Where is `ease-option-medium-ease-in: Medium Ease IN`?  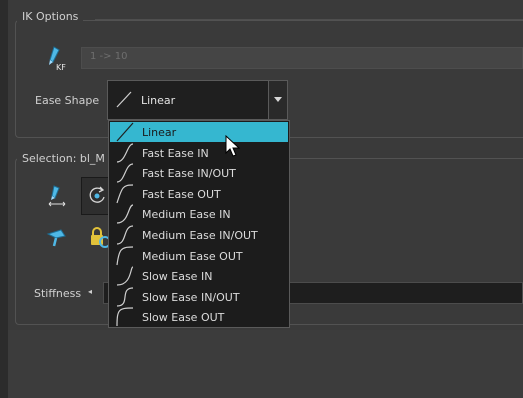
ease-option-medium-ease-in: Medium Ease IN is located at coordinates (199, 214).